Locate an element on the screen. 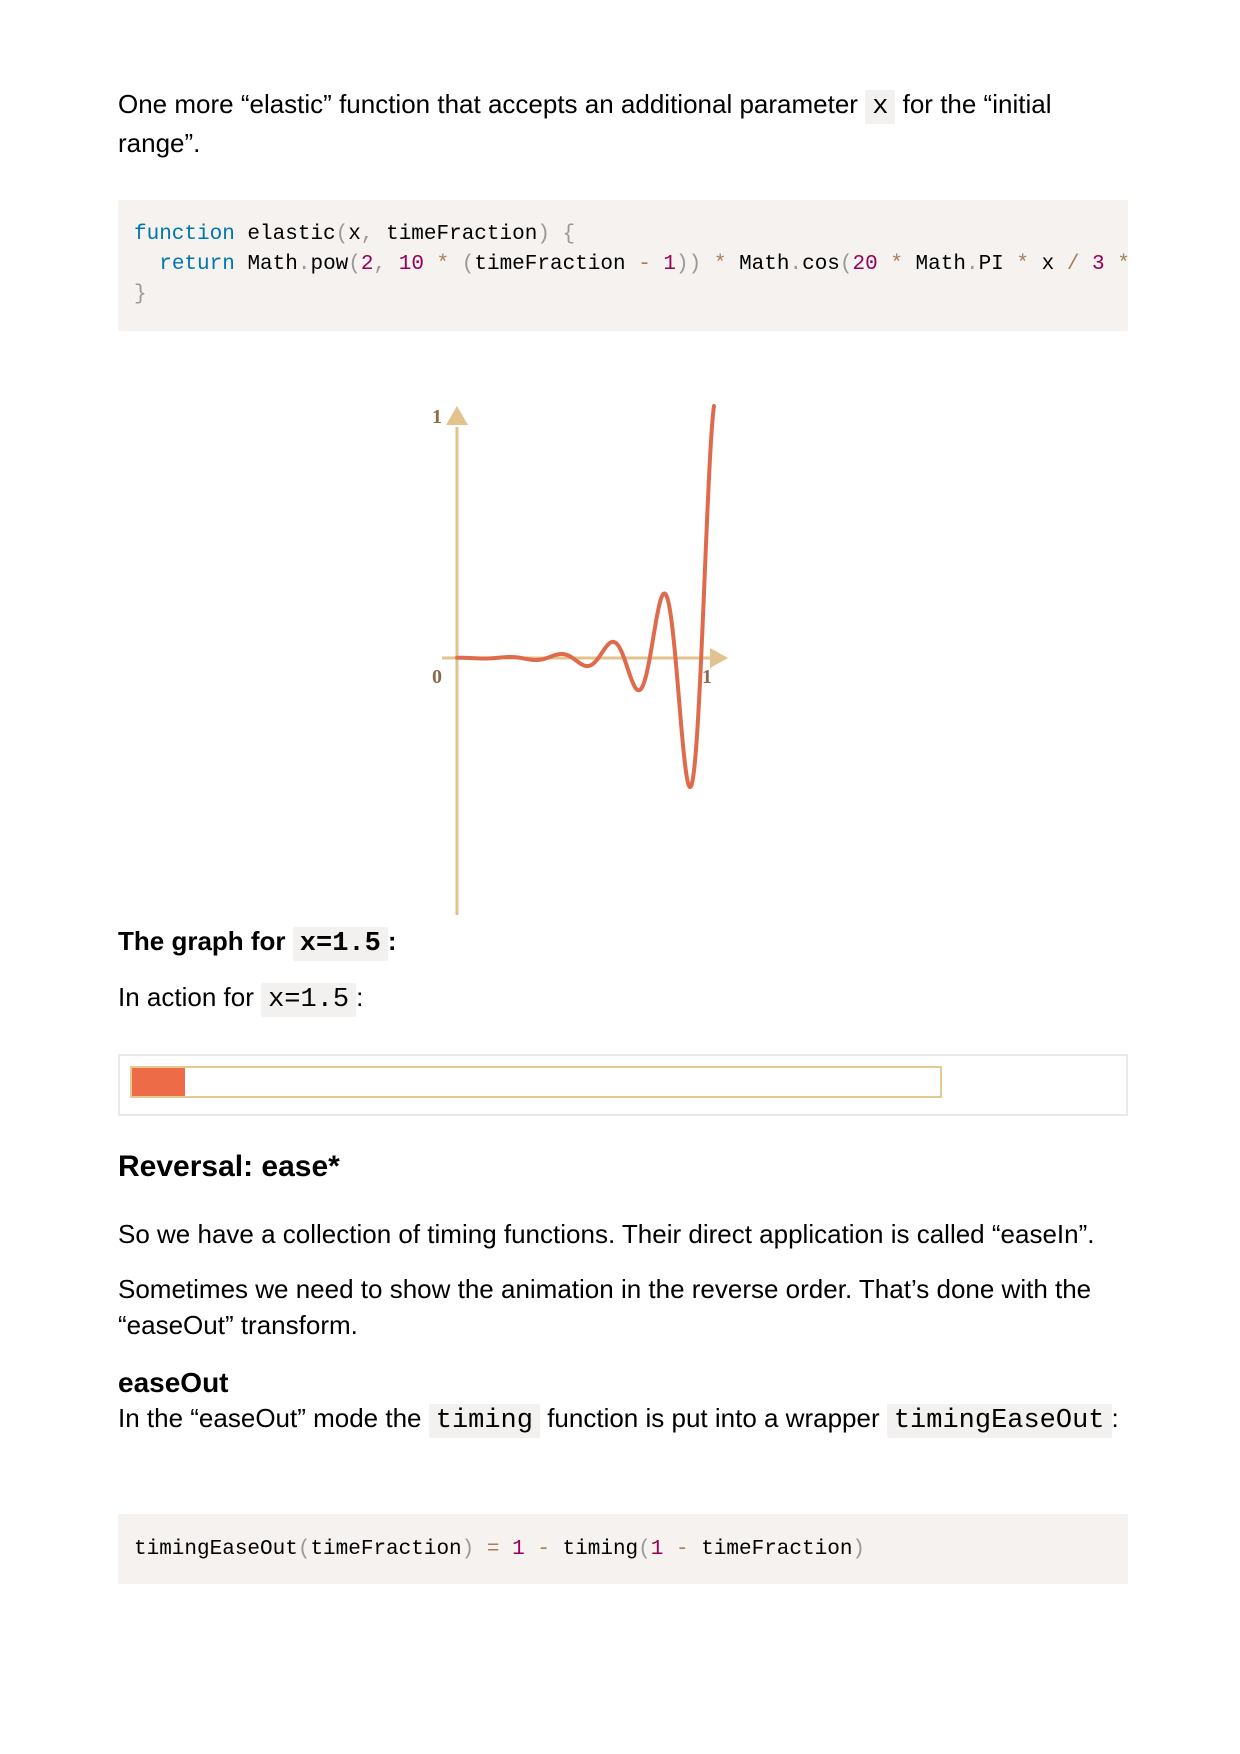 This screenshot has height=1754, width=1240. code-number: 10 is located at coordinates (411, 264).